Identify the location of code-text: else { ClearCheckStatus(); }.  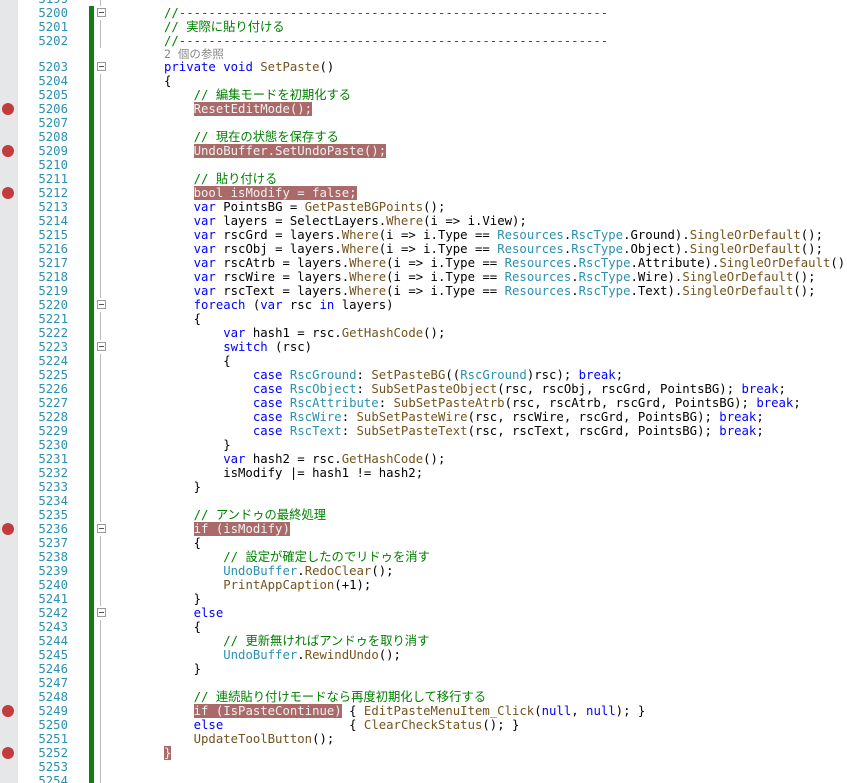
(342, 725).